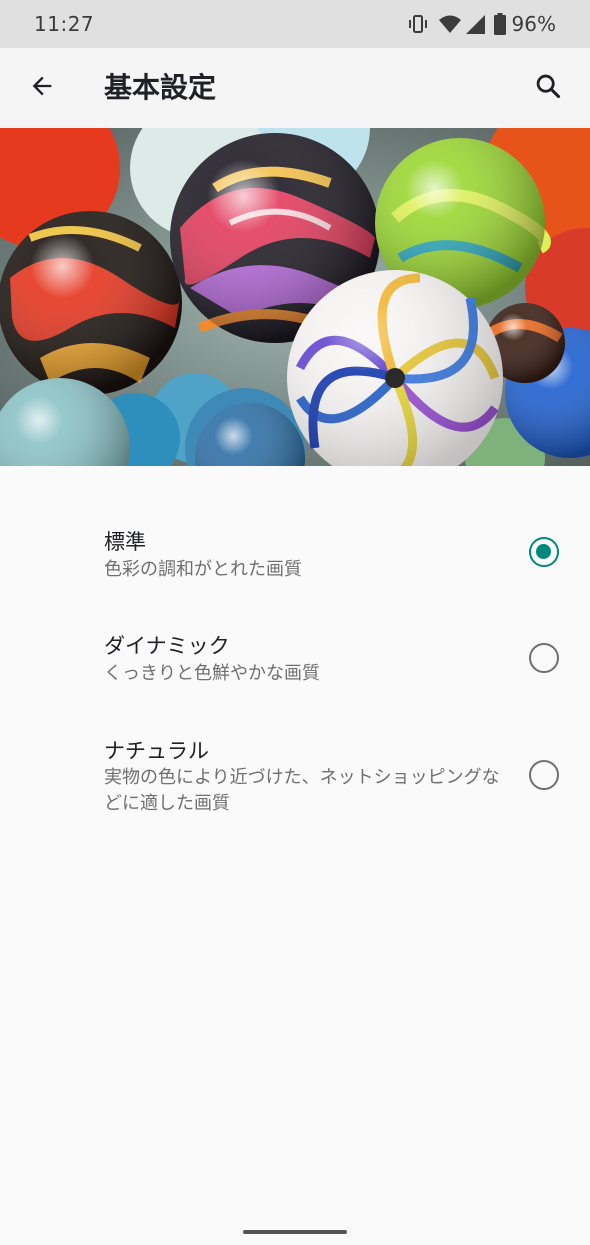 The height and width of the screenshot is (1245, 590). What do you see at coordinates (295, 24) in the screenshot?
I see `status-bar: 11:27 96%` at bounding box center [295, 24].